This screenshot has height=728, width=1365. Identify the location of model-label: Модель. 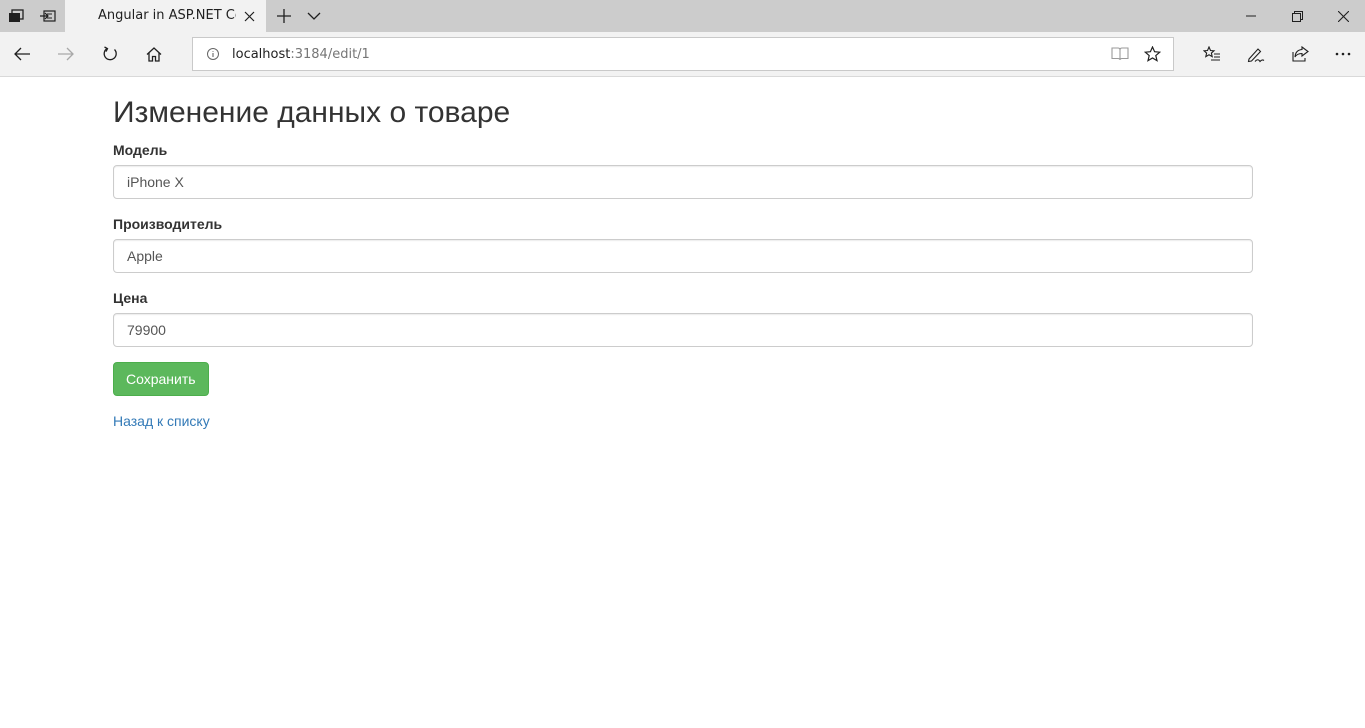
(140, 150).